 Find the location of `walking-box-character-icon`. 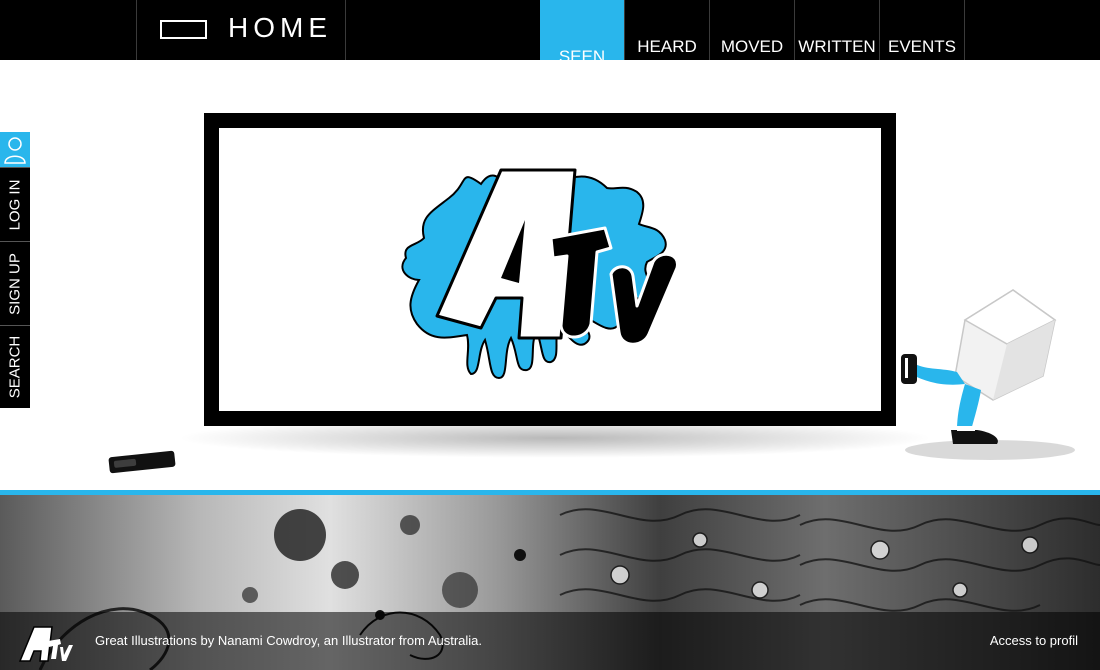

walking-box-character-icon is located at coordinates (988, 374).